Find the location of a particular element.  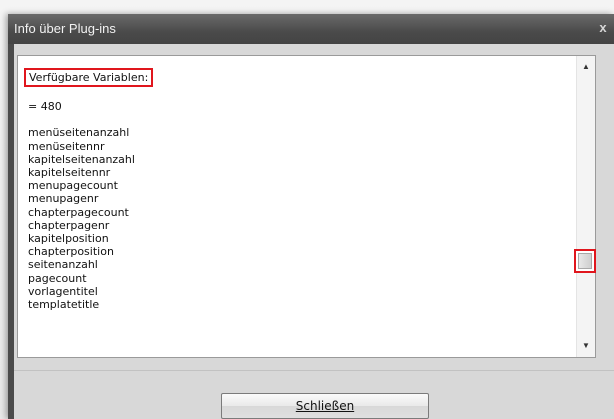

list-item: kapitelseitennr is located at coordinates (69, 173).